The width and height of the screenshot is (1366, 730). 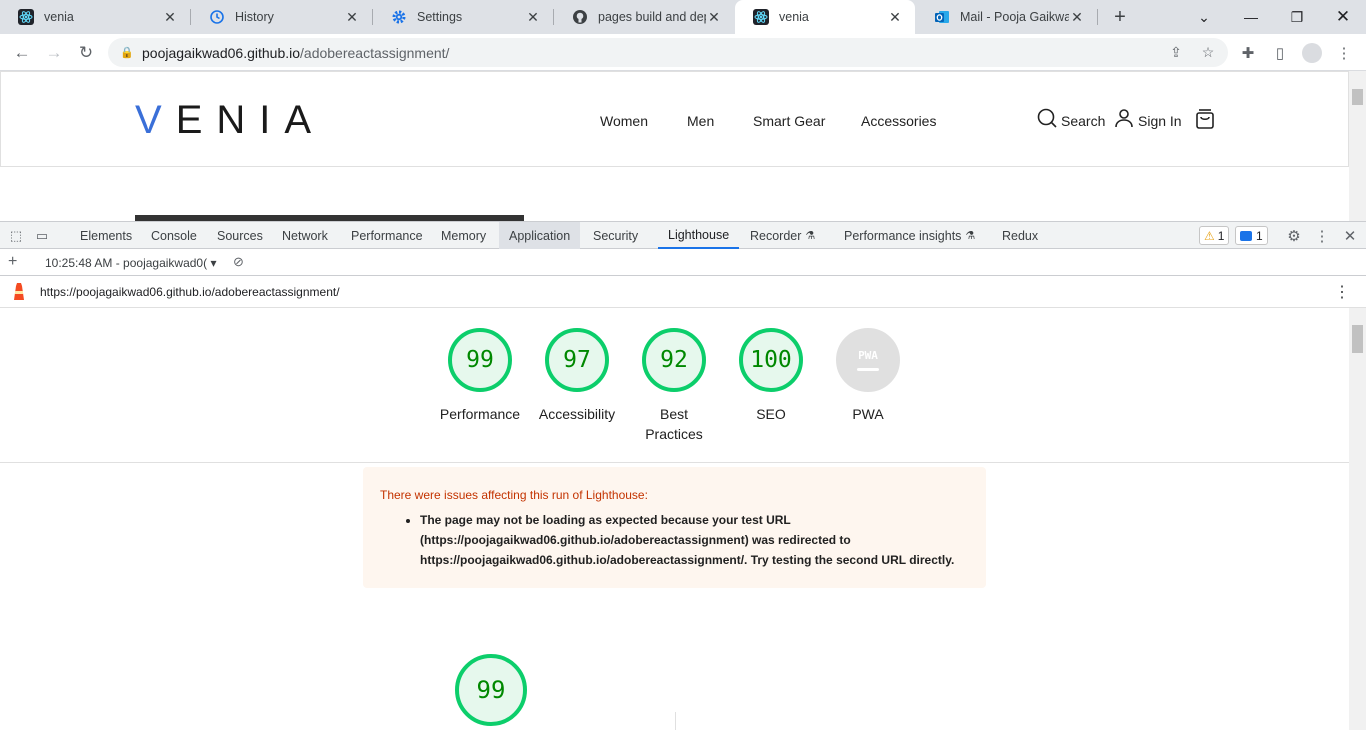 What do you see at coordinates (230, 120) in the screenshot?
I see `venia-logo: VENIA` at bounding box center [230, 120].